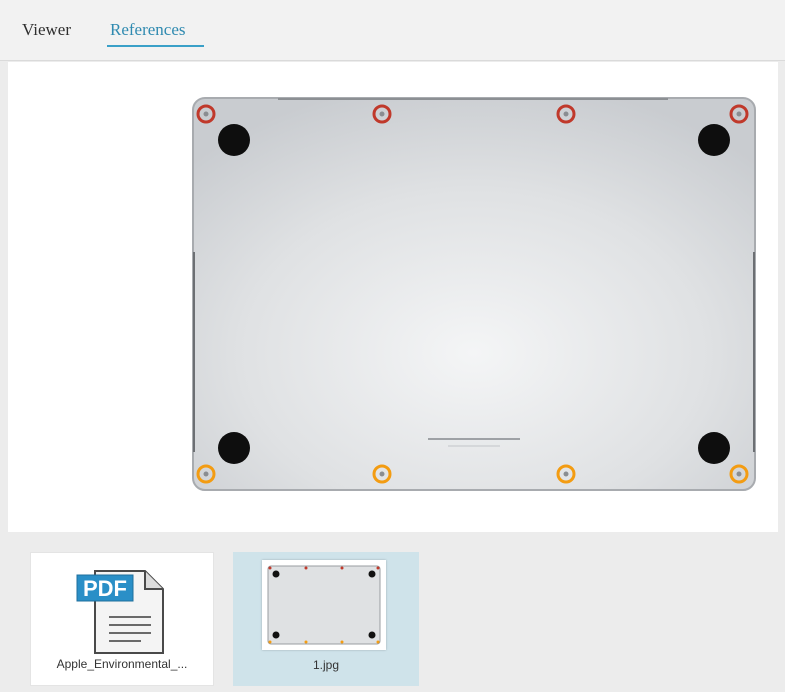 This screenshot has width=785, height=692. I want to click on active-tab-indicator, so click(155, 46).